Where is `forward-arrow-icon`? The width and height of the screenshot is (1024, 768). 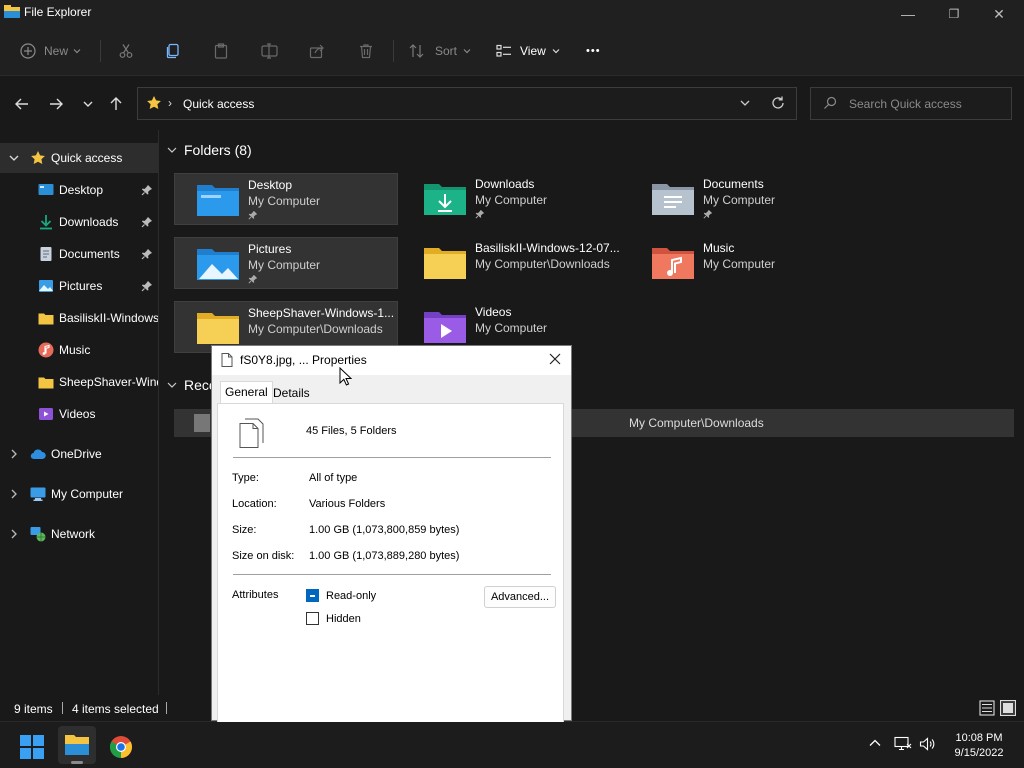
forward-arrow-icon is located at coordinates (56, 104).